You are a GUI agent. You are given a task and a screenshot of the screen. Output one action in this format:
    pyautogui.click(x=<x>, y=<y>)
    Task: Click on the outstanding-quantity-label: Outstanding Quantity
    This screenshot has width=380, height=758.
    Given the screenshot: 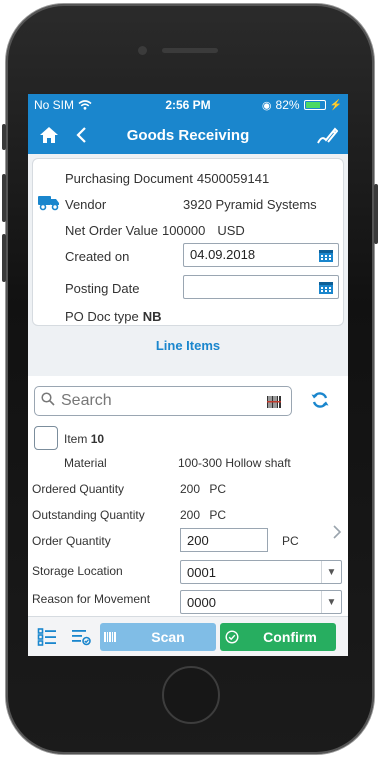 What is the action you would take?
    pyautogui.click(x=88, y=515)
    